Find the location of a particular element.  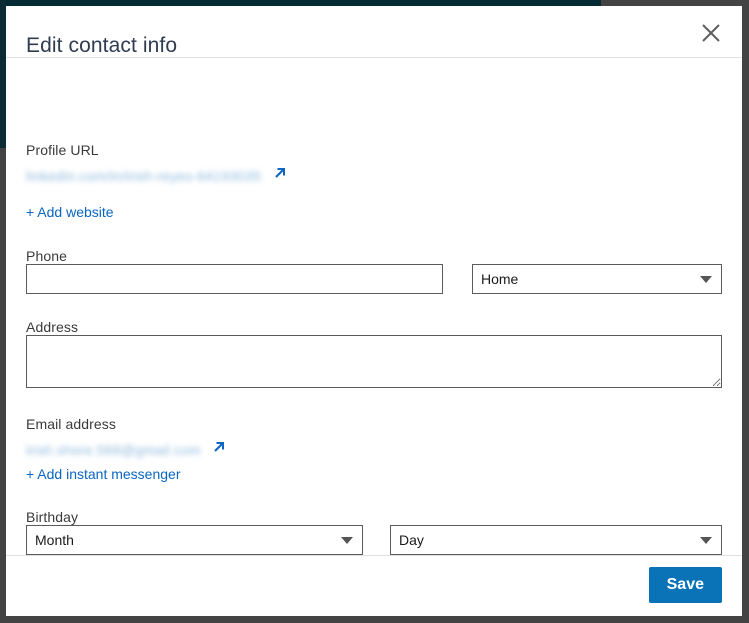

phone-label: Phone is located at coordinates (46, 256).